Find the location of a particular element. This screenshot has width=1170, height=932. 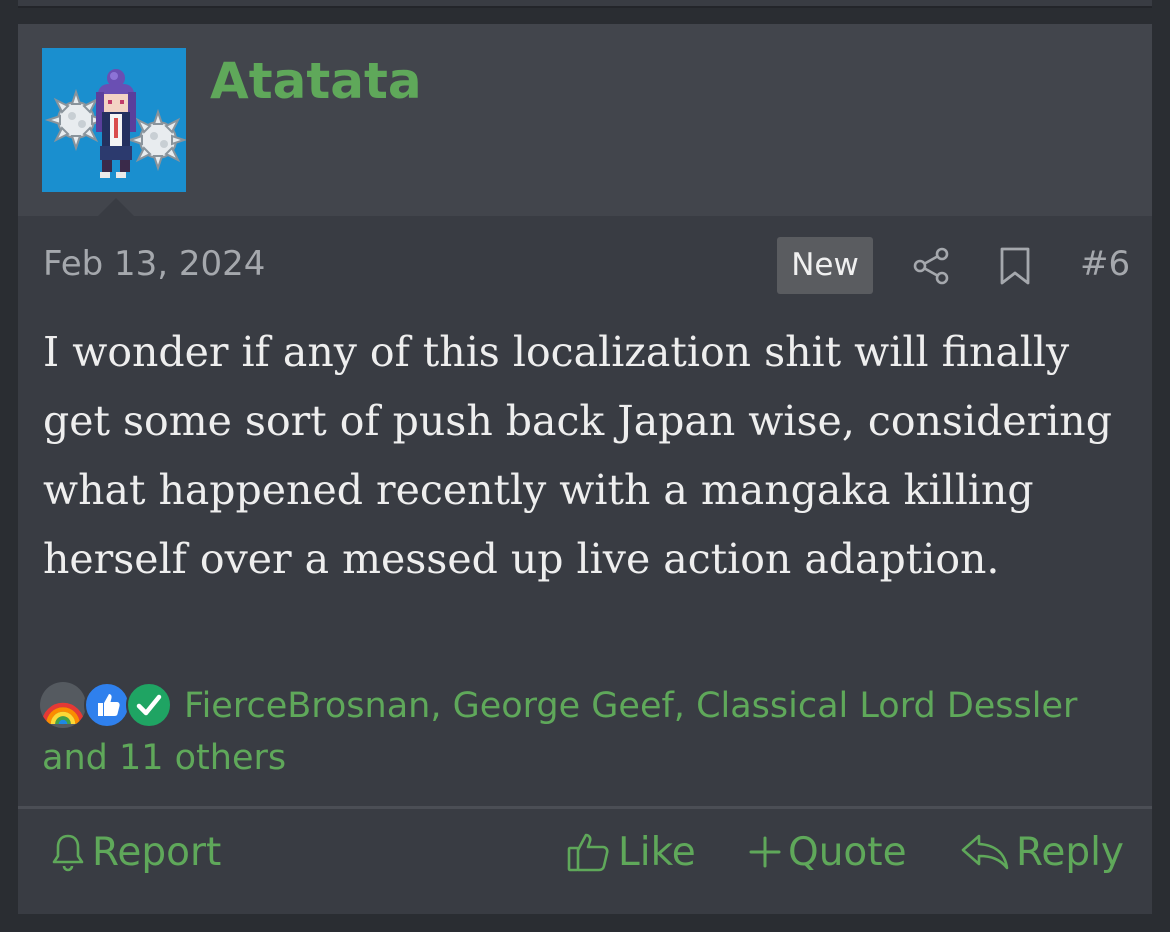

like-label: Like is located at coordinates (657, 852).